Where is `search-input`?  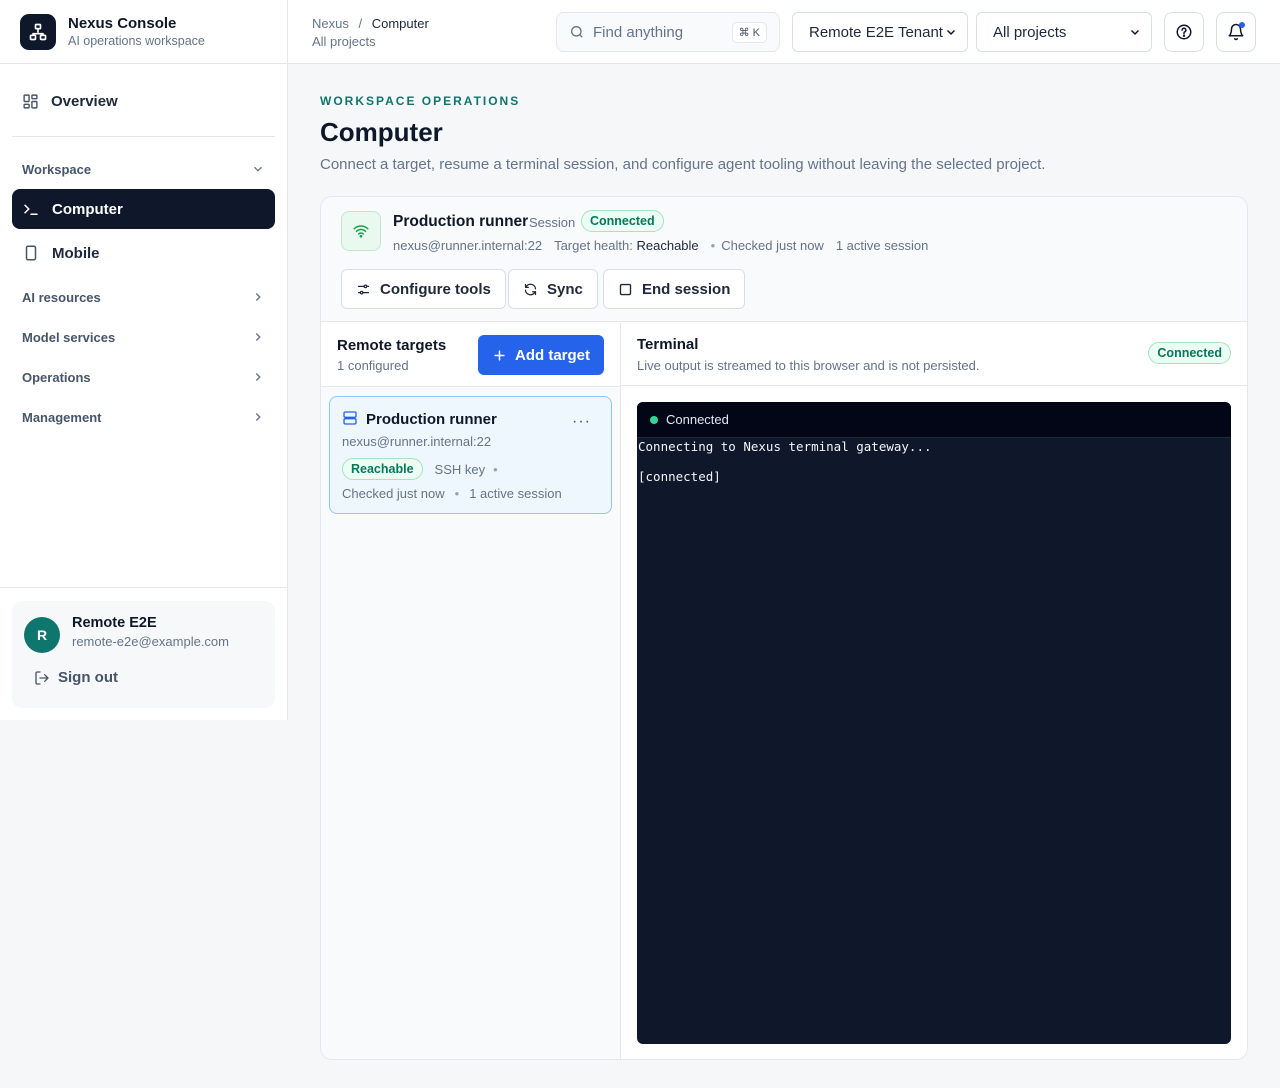
search-input is located at coordinates (658, 32).